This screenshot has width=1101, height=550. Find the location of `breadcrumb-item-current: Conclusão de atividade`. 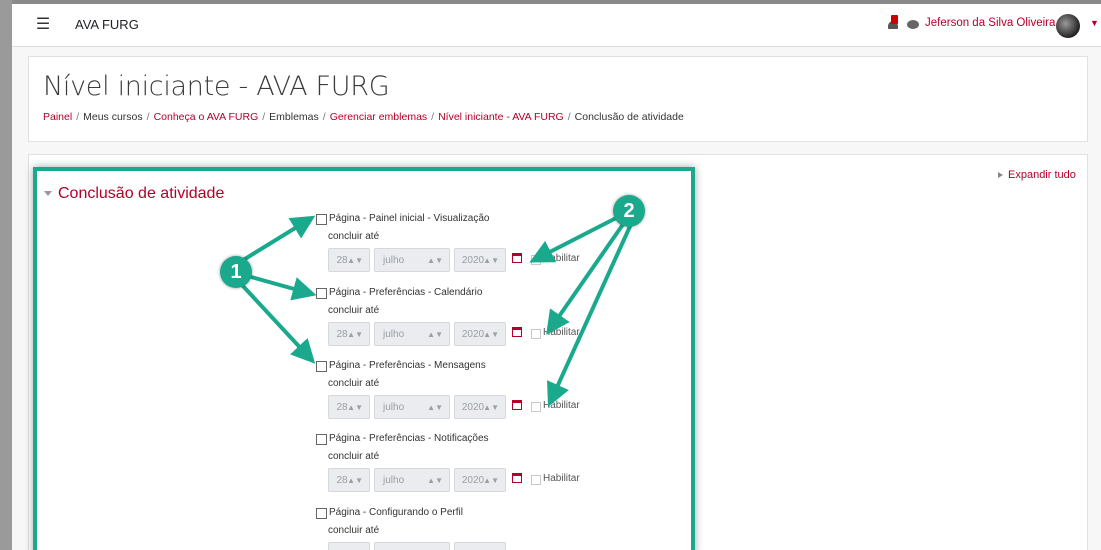

breadcrumb-item-current: Conclusão de atividade is located at coordinates (629, 117).